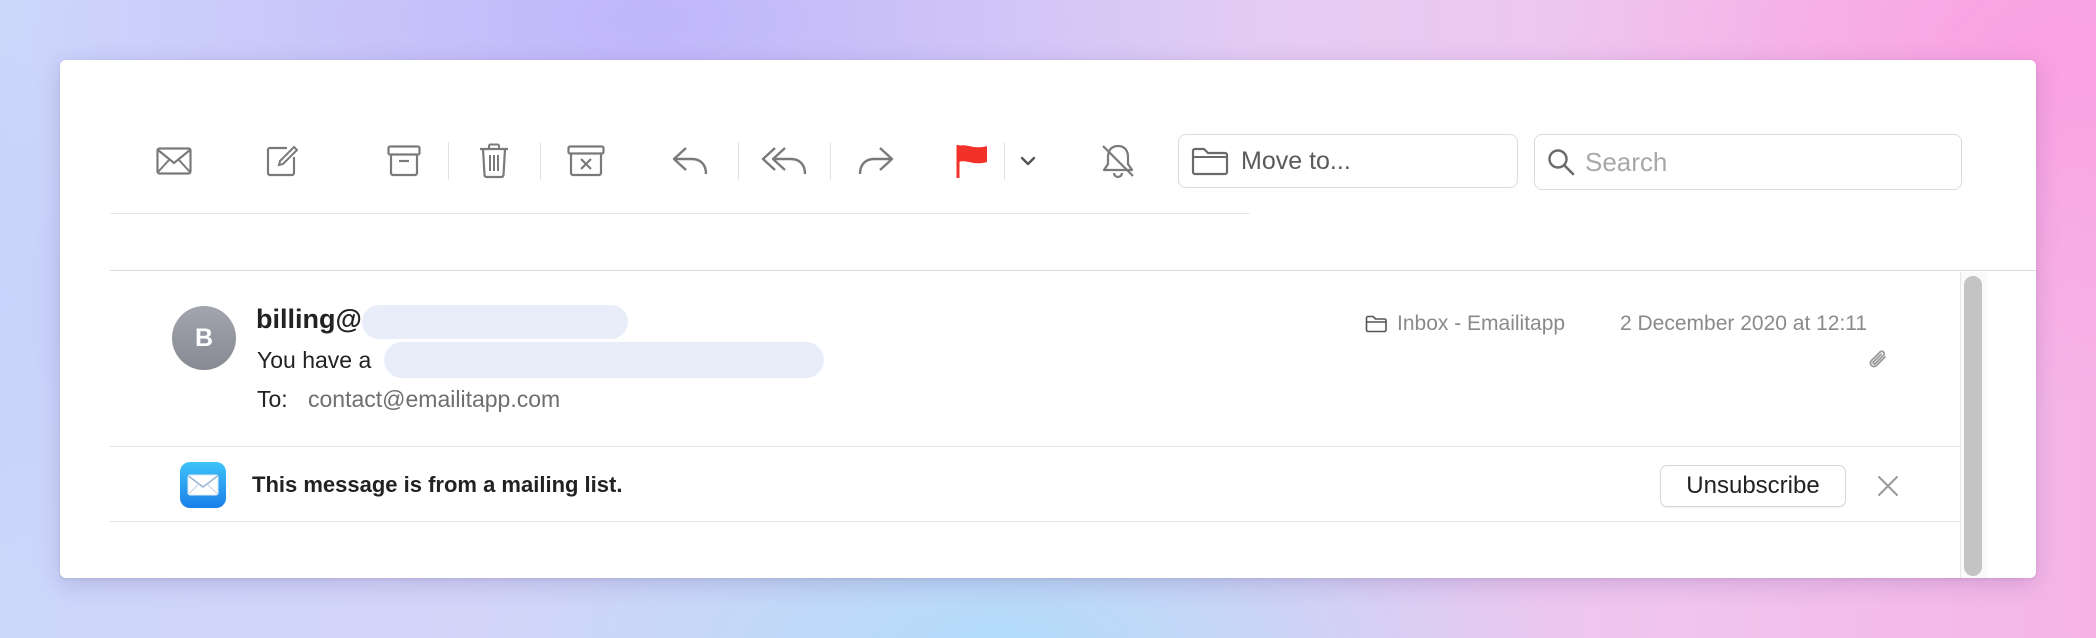 This screenshot has width=2096, height=638. What do you see at coordinates (1765, 162) in the screenshot?
I see `search-input` at bounding box center [1765, 162].